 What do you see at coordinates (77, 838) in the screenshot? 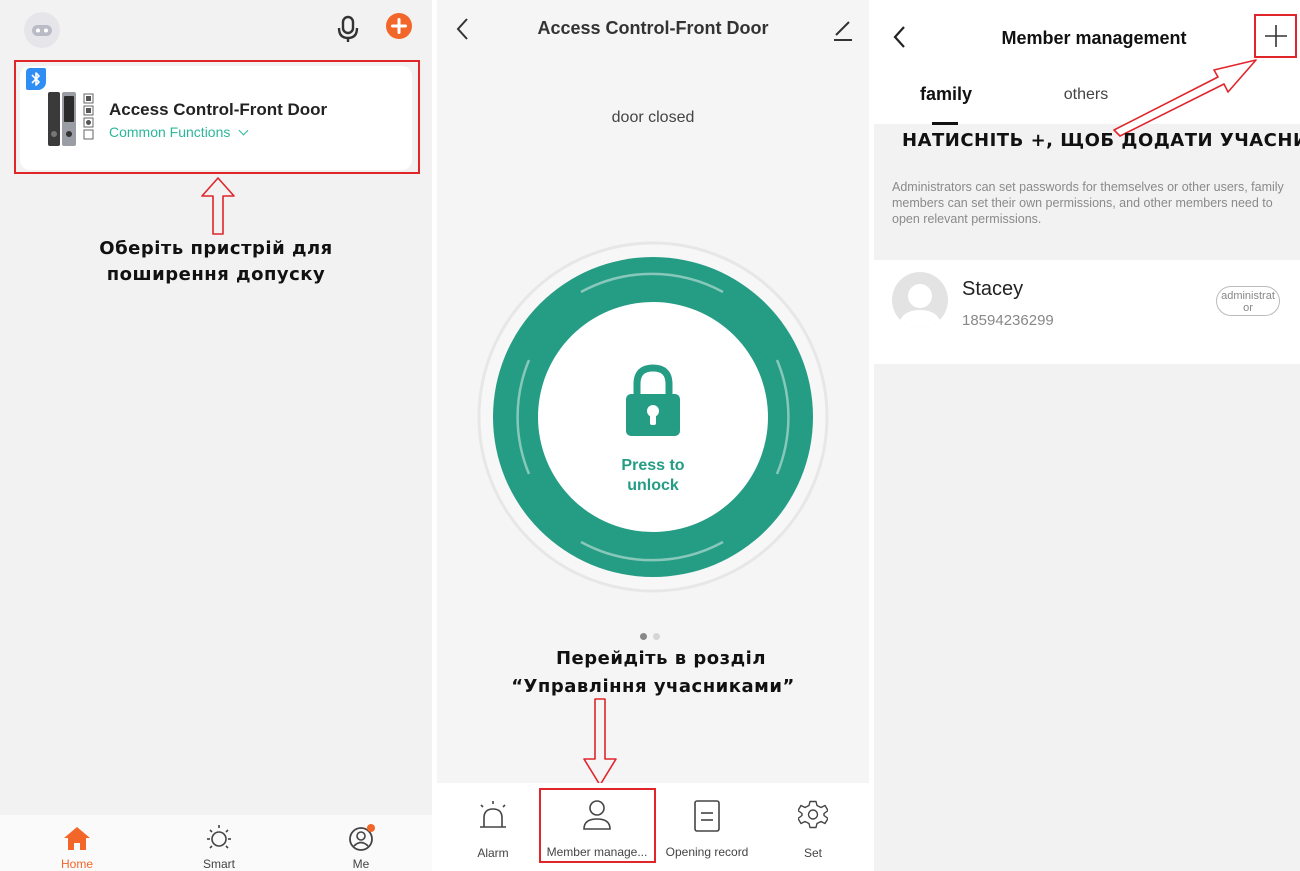
I see `home-icon` at bounding box center [77, 838].